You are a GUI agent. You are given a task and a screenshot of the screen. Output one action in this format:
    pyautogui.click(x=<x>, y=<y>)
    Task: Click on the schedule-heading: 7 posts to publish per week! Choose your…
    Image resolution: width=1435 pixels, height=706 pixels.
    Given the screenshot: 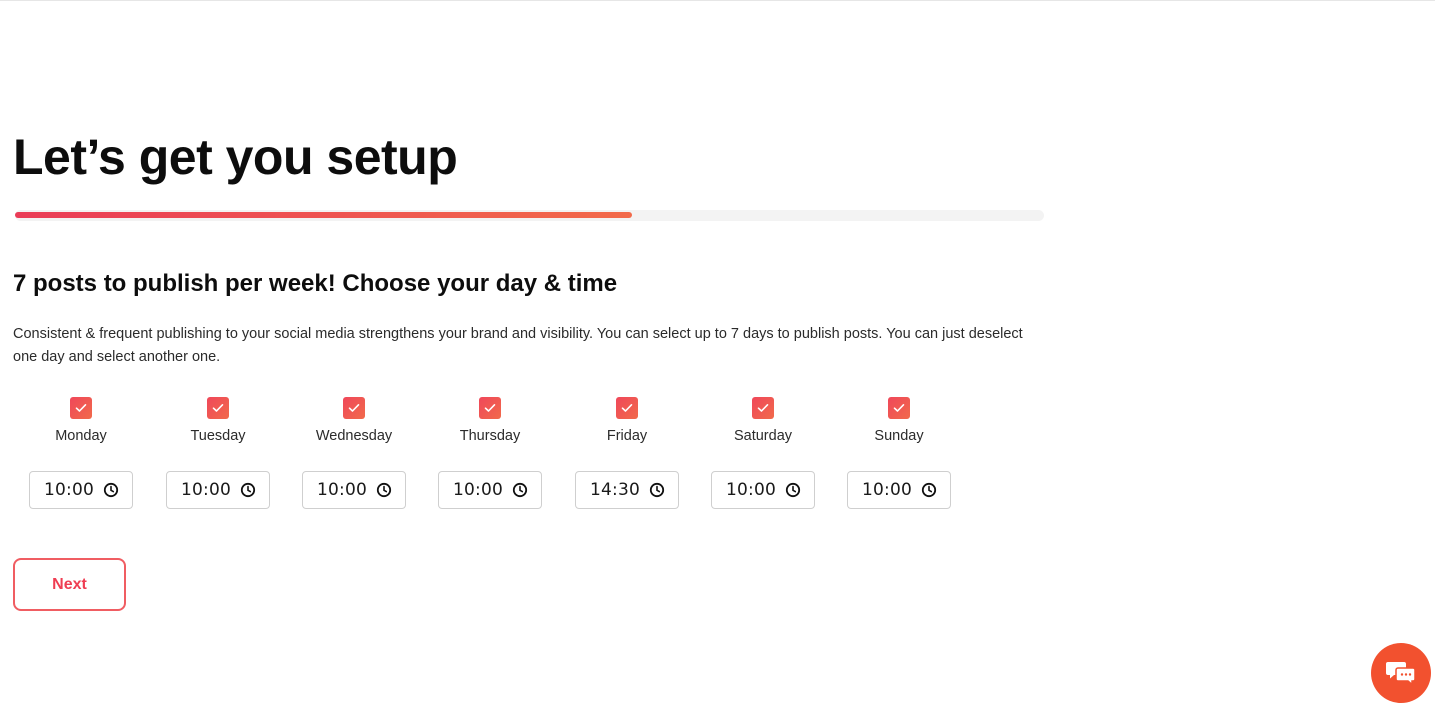 What is the action you would take?
    pyautogui.click(x=315, y=283)
    